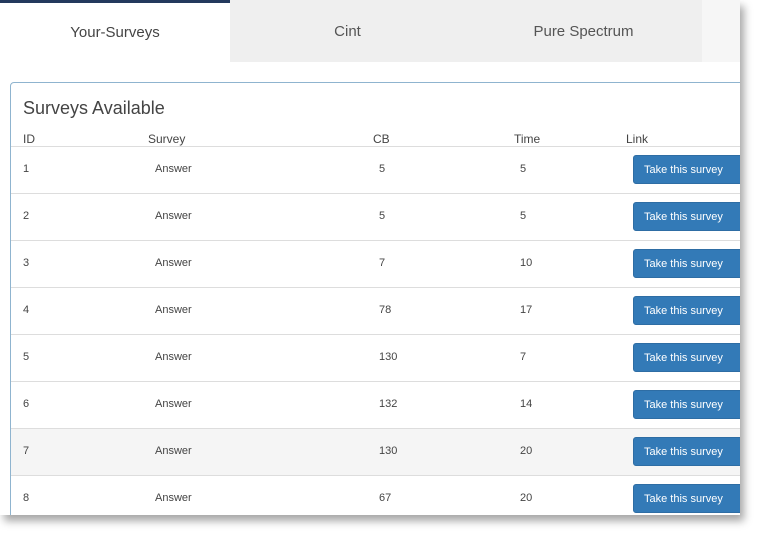 This screenshot has width=765, height=539. I want to click on tab-bar-filler, so click(721, 31).